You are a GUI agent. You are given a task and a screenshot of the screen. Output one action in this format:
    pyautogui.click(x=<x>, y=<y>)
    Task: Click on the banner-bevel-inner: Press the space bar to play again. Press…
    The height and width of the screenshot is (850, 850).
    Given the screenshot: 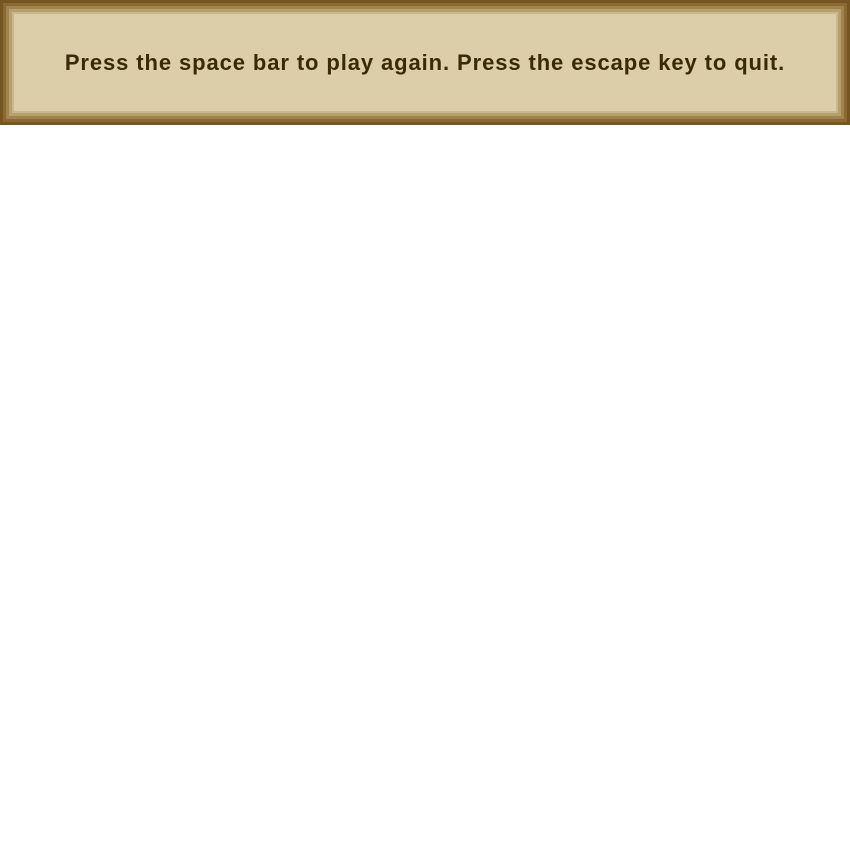 What is the action you would take?
    pyautogui.click(x=425, y=62)
    